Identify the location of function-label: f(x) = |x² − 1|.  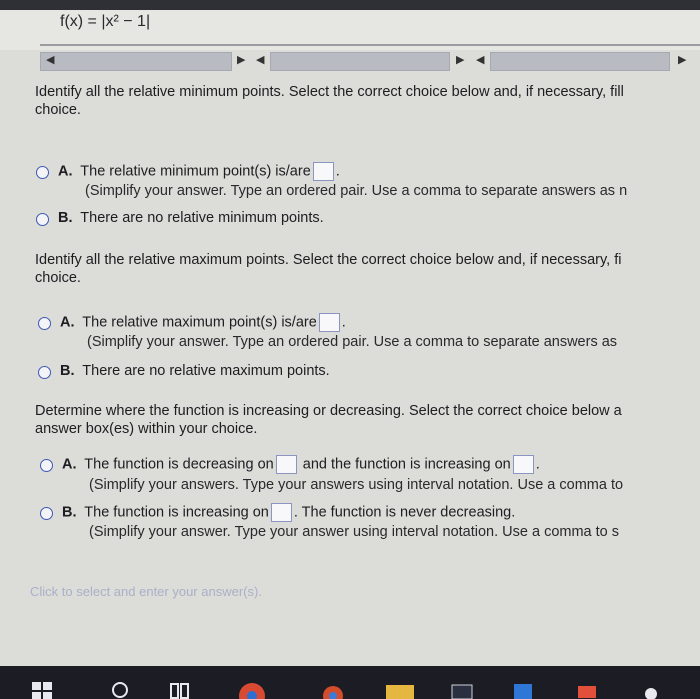
(105, 21).